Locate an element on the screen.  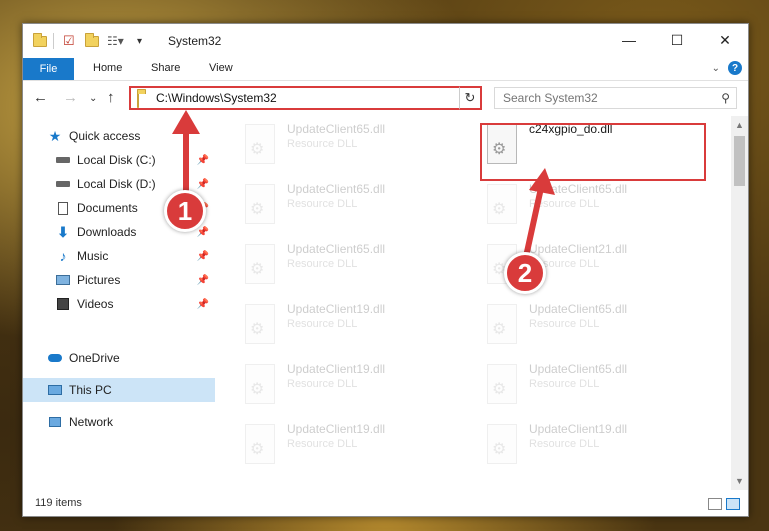
new-folder-icon is located at coordinates (92, 40).